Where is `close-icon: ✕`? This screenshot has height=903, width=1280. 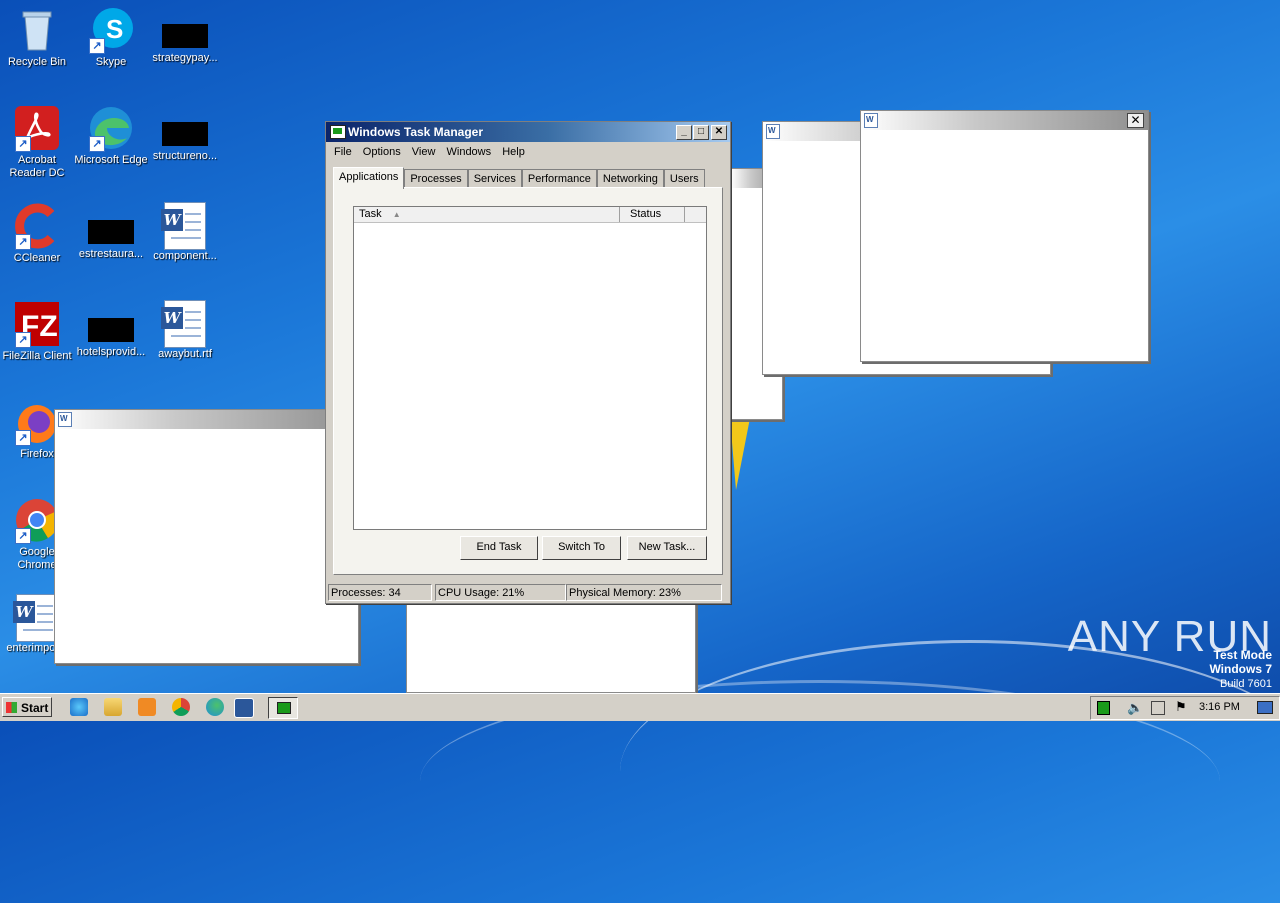 close-icon: ✕ is located at coordinates (1135, 120).